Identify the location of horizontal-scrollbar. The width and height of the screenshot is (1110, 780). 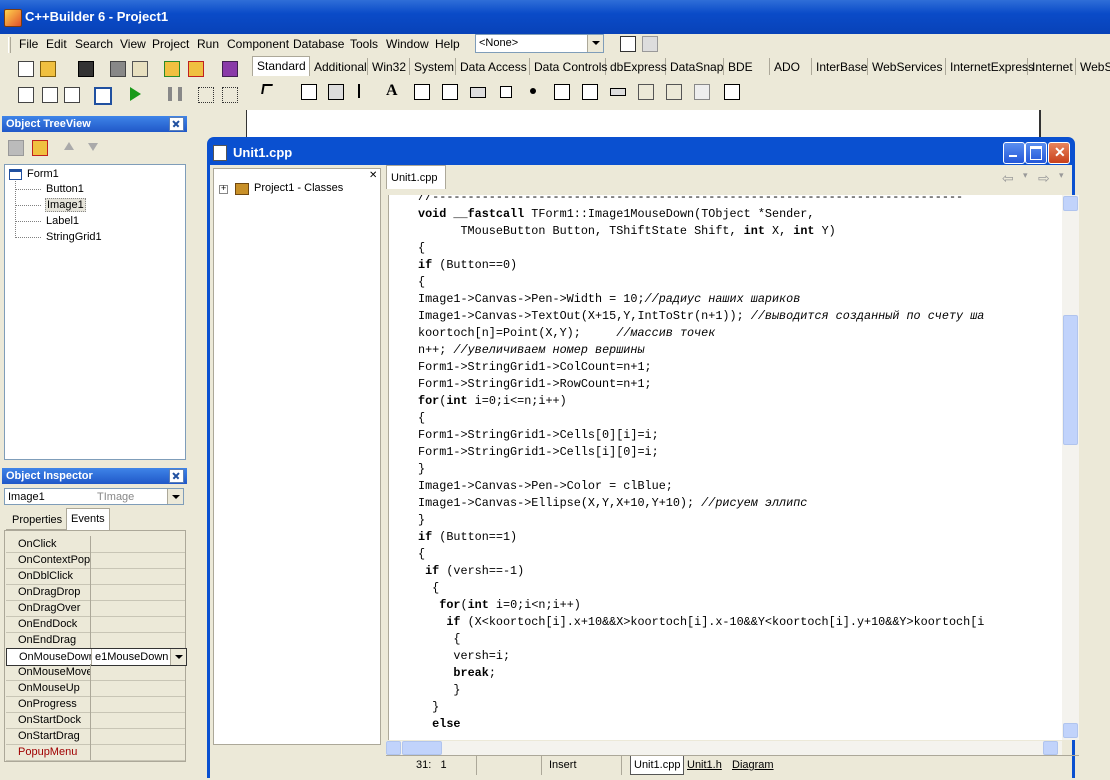
(724, 748).